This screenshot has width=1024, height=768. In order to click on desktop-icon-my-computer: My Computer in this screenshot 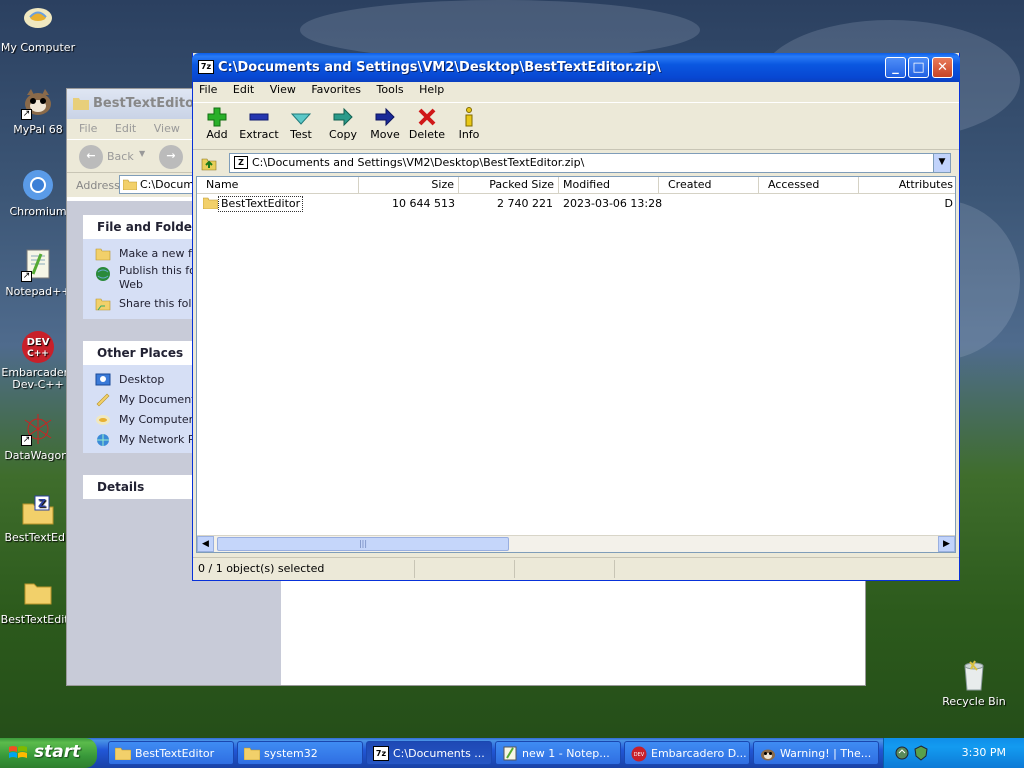, I will do `click(39, 29)`.